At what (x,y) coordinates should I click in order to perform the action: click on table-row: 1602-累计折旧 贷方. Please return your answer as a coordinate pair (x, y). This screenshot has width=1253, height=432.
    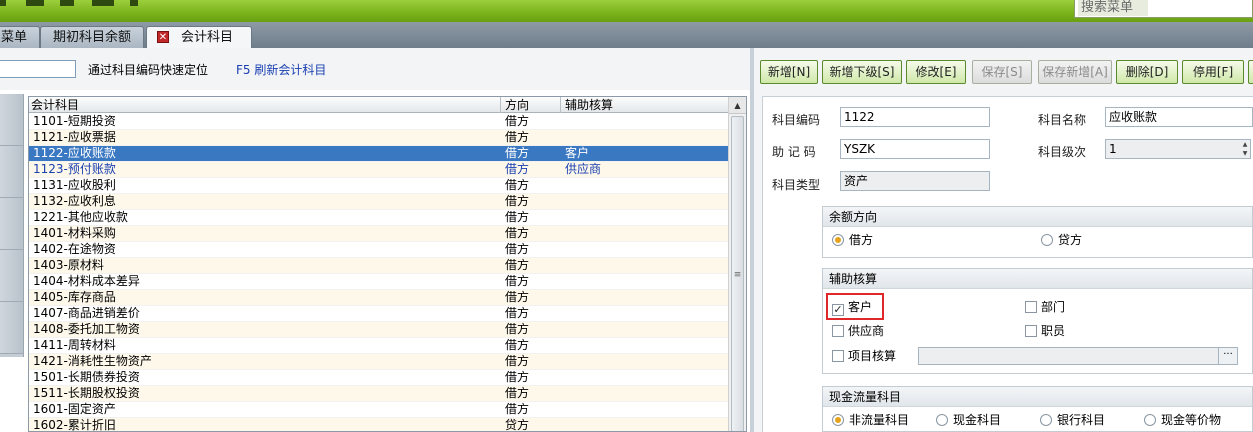
    Looking at the image, I should click on (379, 425).